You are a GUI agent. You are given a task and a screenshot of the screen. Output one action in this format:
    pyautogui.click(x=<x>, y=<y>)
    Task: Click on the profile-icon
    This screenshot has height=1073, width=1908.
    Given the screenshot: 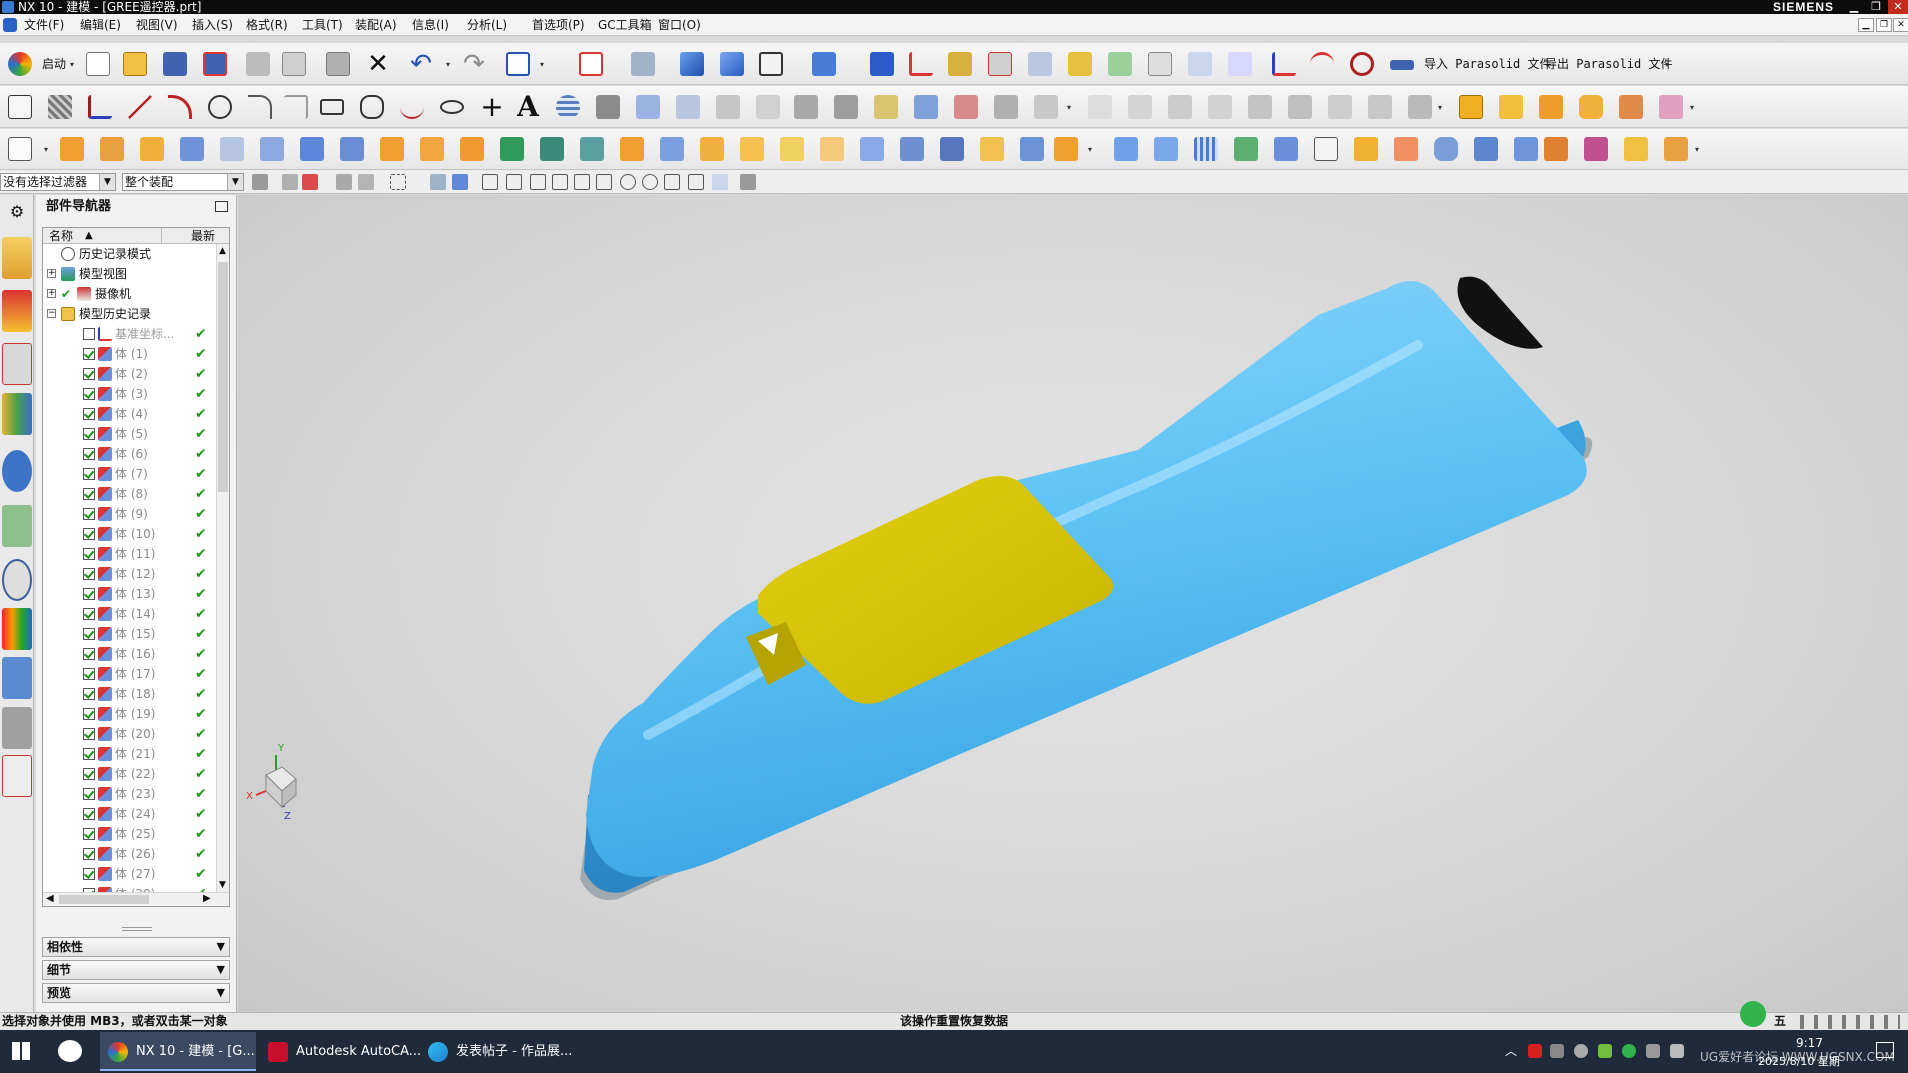 What is the action you would take?
    pyautogui.click(x=100, y=107)
    